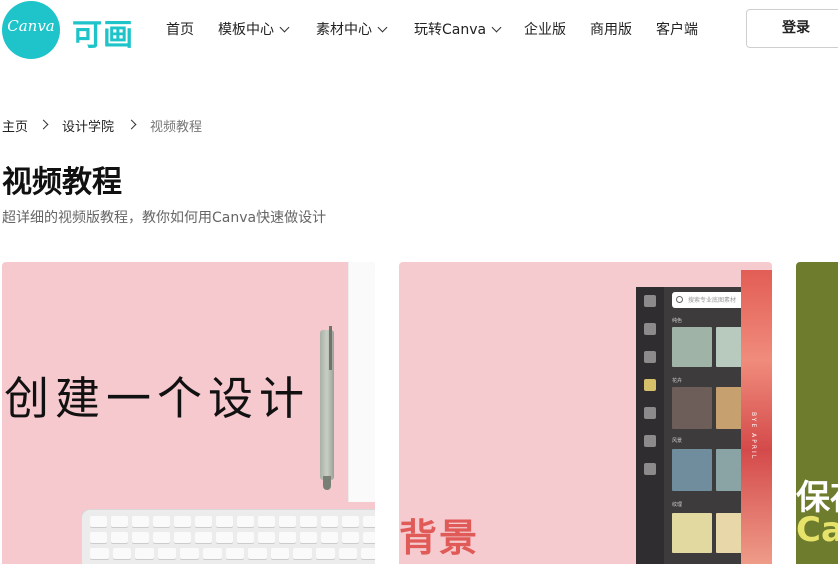  Describe the element at coordinates (103, 32) in the screenshot. I see `logo-cn-text: 可画` at that location.